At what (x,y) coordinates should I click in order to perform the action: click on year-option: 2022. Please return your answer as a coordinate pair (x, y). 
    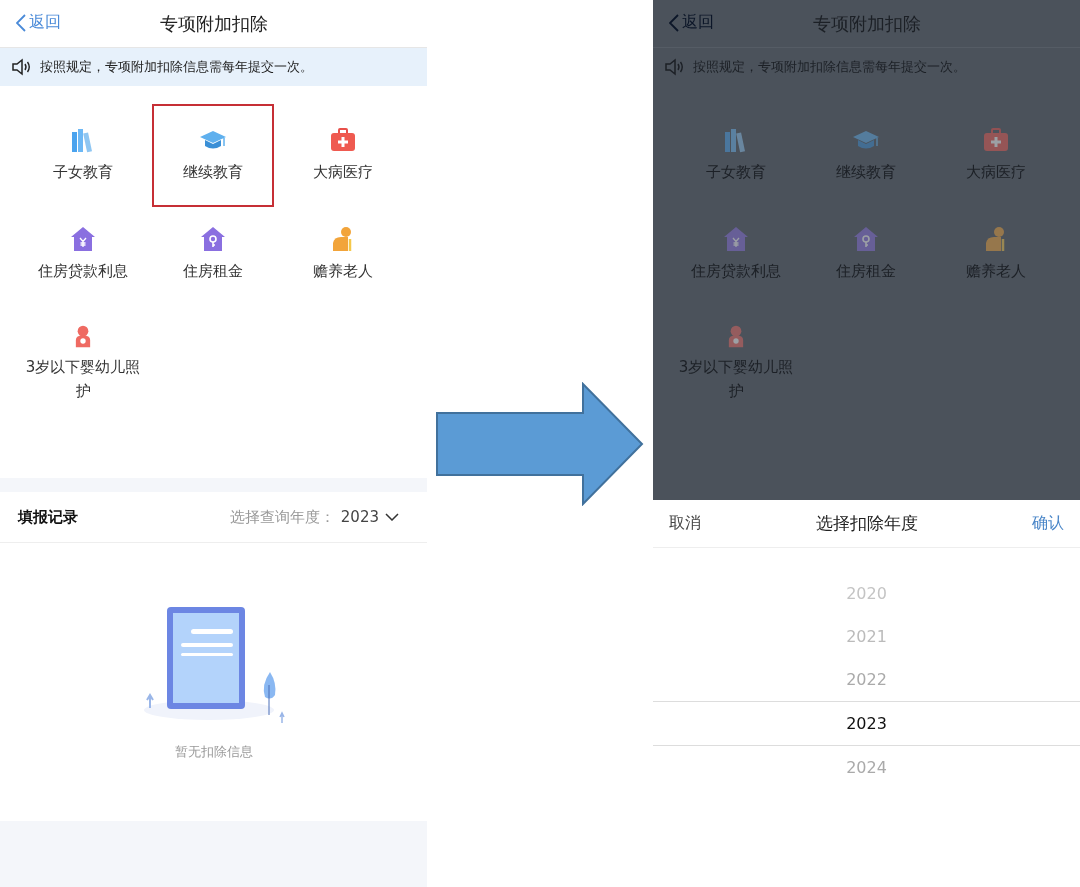
    Looking at the image, I should click on (866, 679).